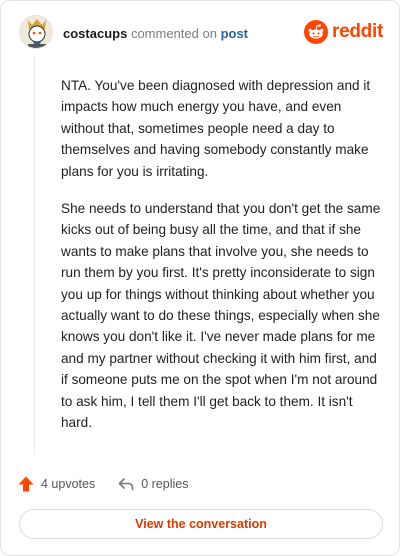  I want to click on reddit-snoo-icon, so click(316, 32).